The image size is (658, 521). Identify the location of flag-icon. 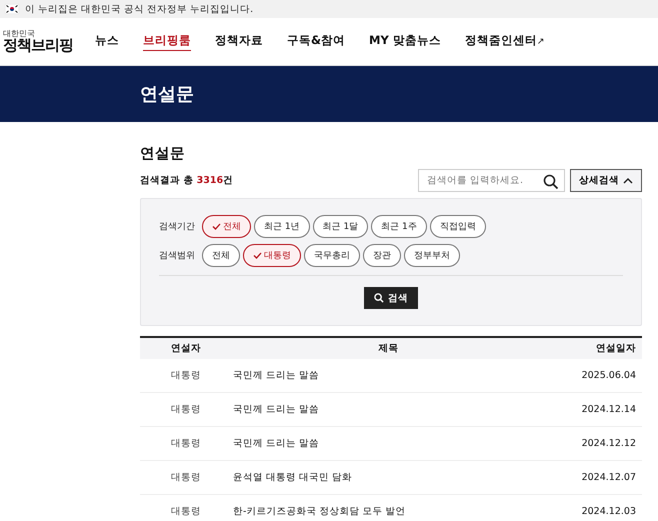
(12, 9).